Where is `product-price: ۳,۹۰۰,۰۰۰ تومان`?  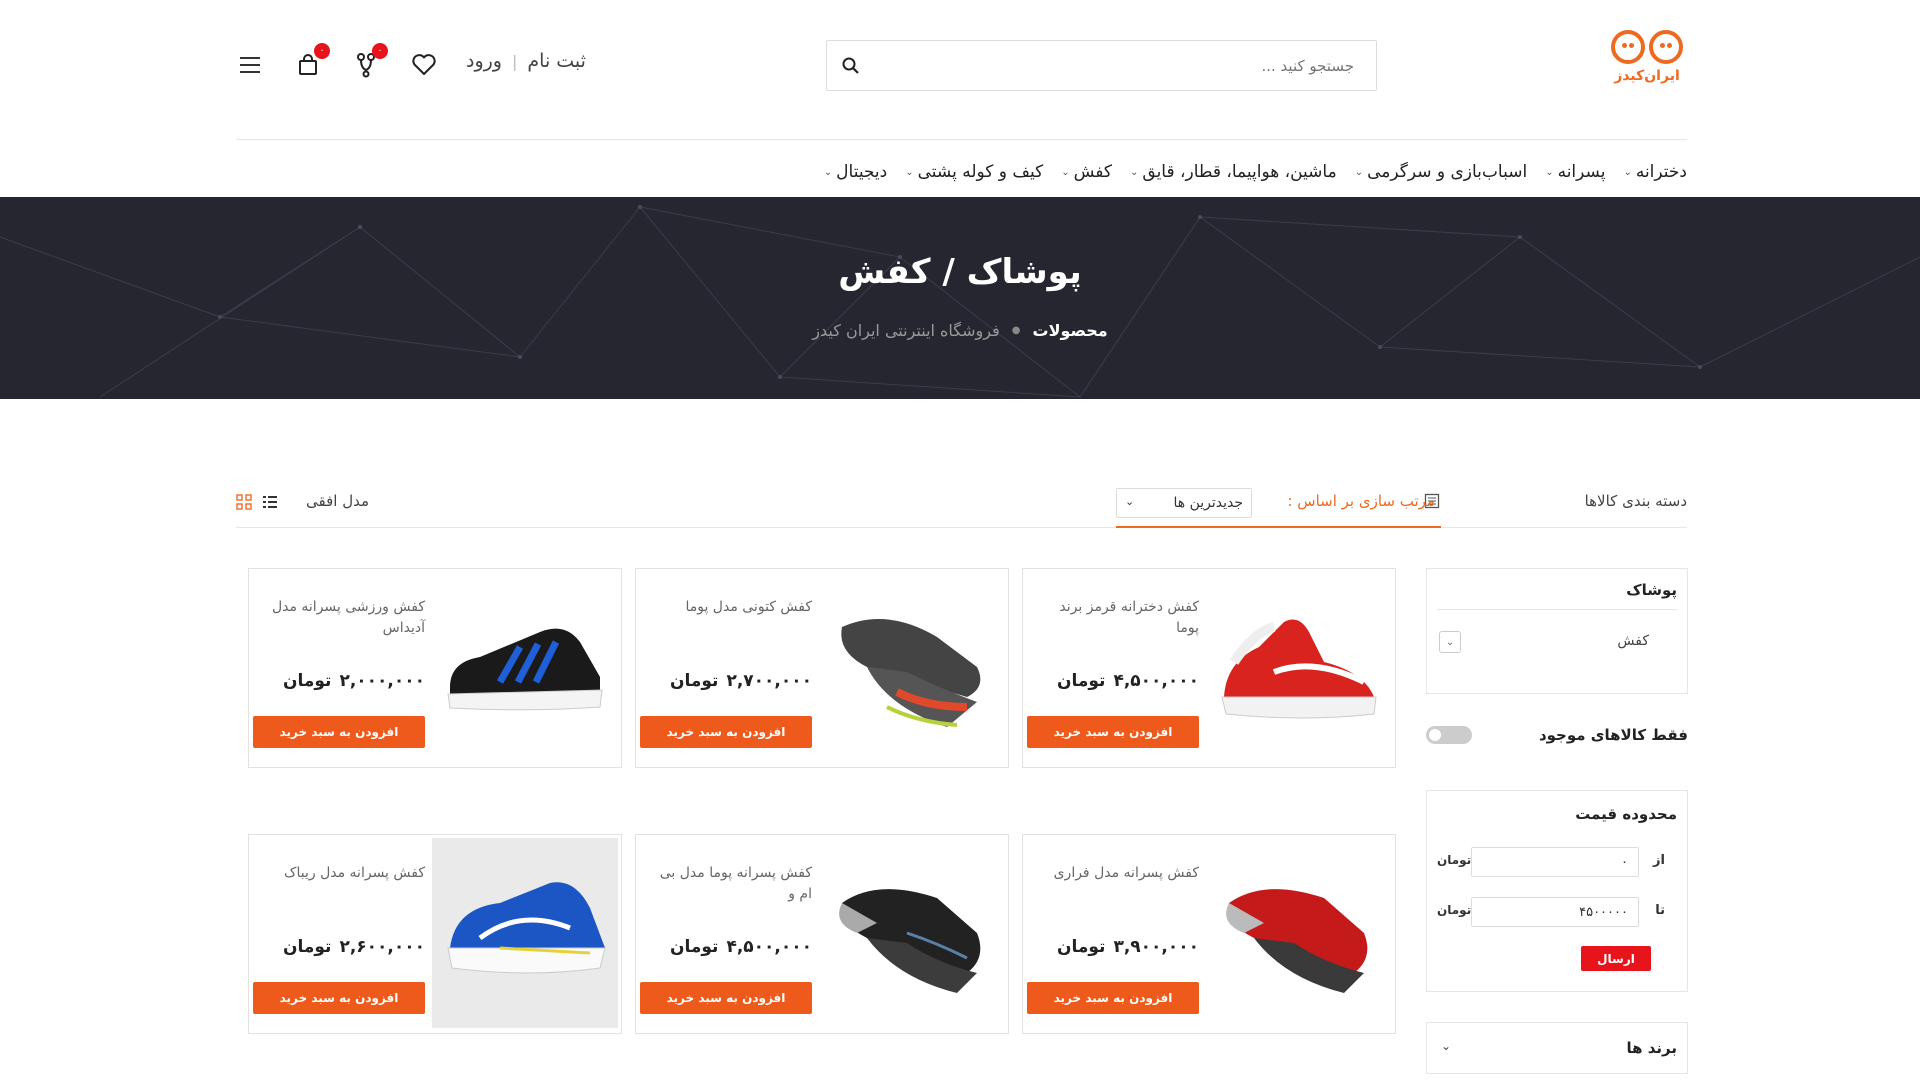
product-price: ۳,۹۰۰,۰۰۰ تومان is located at coordinates (1128, 947).